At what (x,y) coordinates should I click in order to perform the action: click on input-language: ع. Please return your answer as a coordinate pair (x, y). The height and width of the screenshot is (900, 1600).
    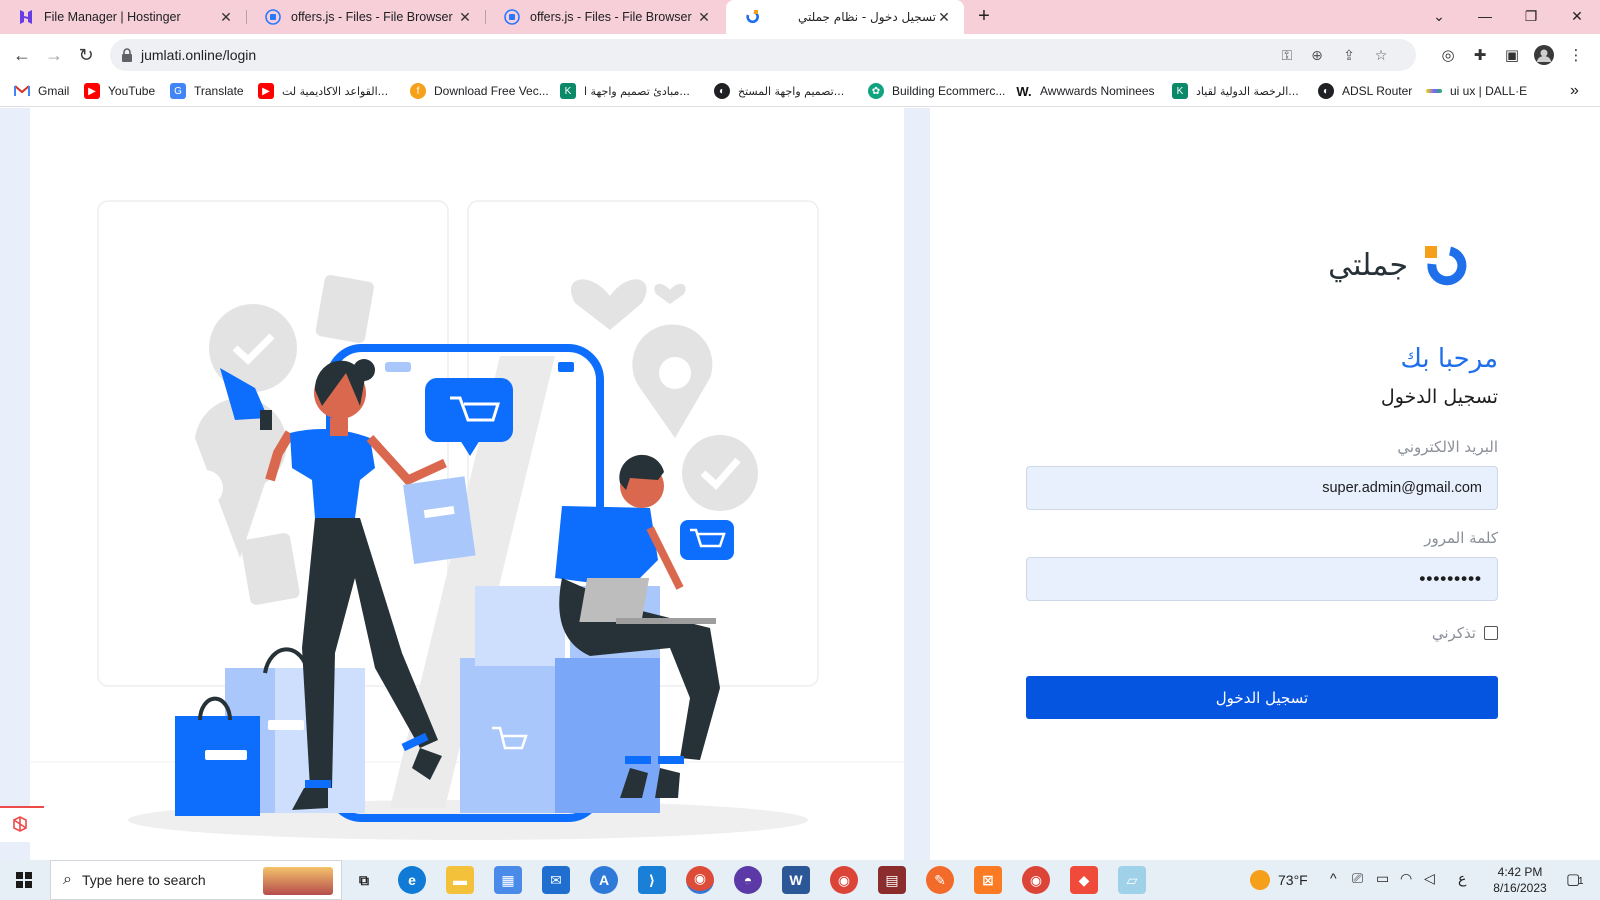
    Looking at the image, I should click on (1462, 879).